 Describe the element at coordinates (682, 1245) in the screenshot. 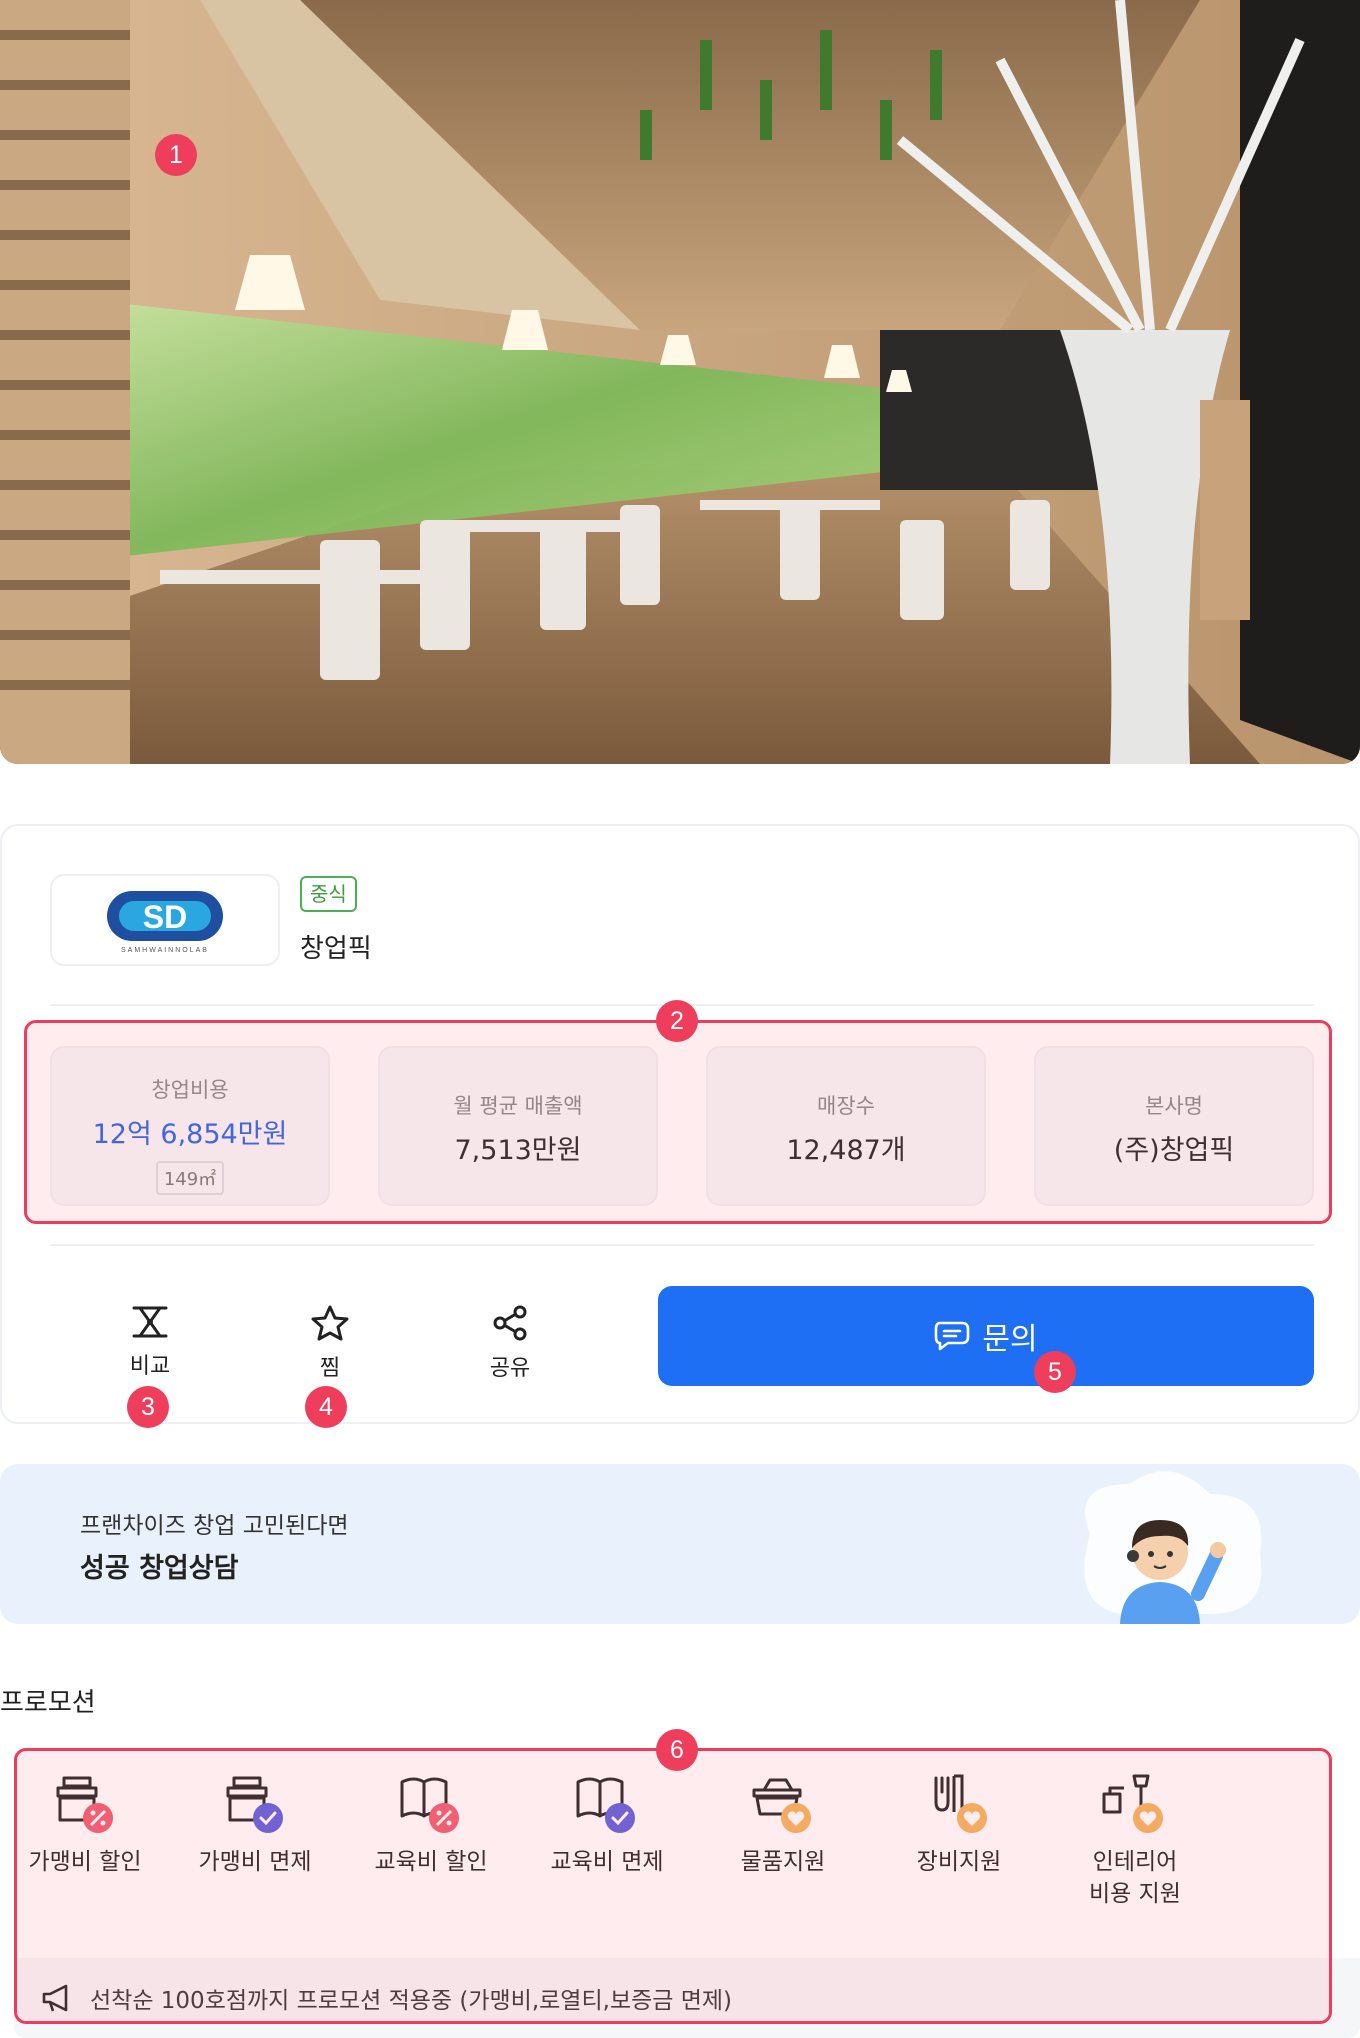

I see `divider` at that location.